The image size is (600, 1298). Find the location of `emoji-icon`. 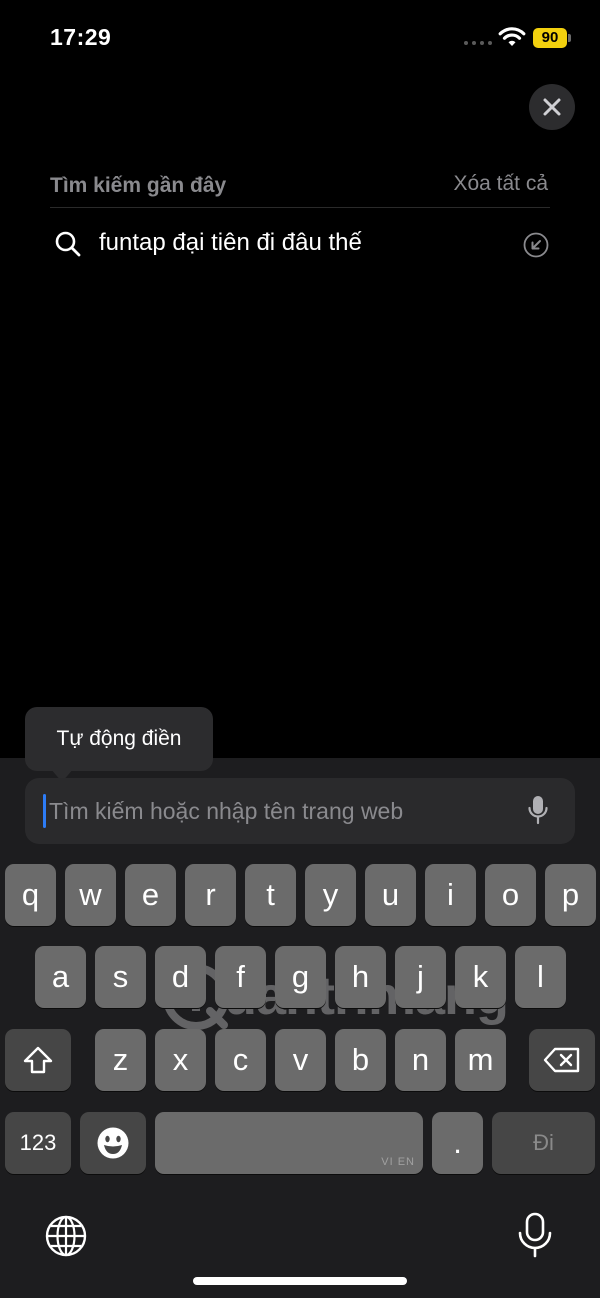

emoji-icon is located at coordinates (113, 1143).